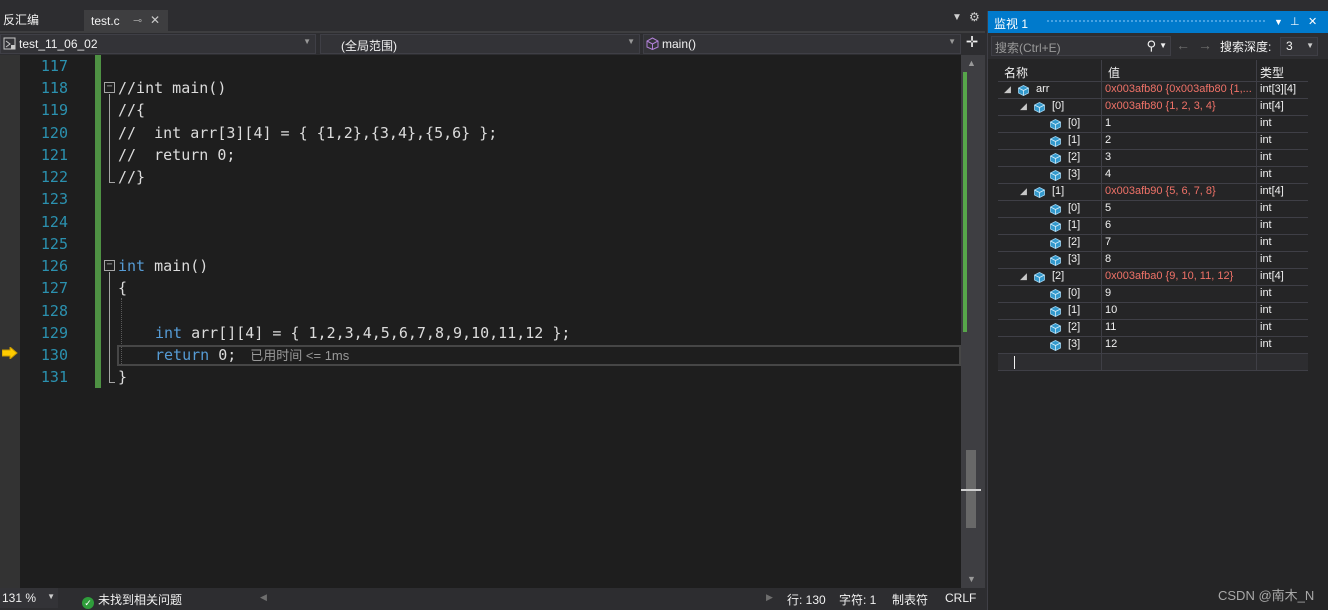 This screenshot has width=1328, height=610. I want to click on gear-icon: ⚙, so click(974, 17).